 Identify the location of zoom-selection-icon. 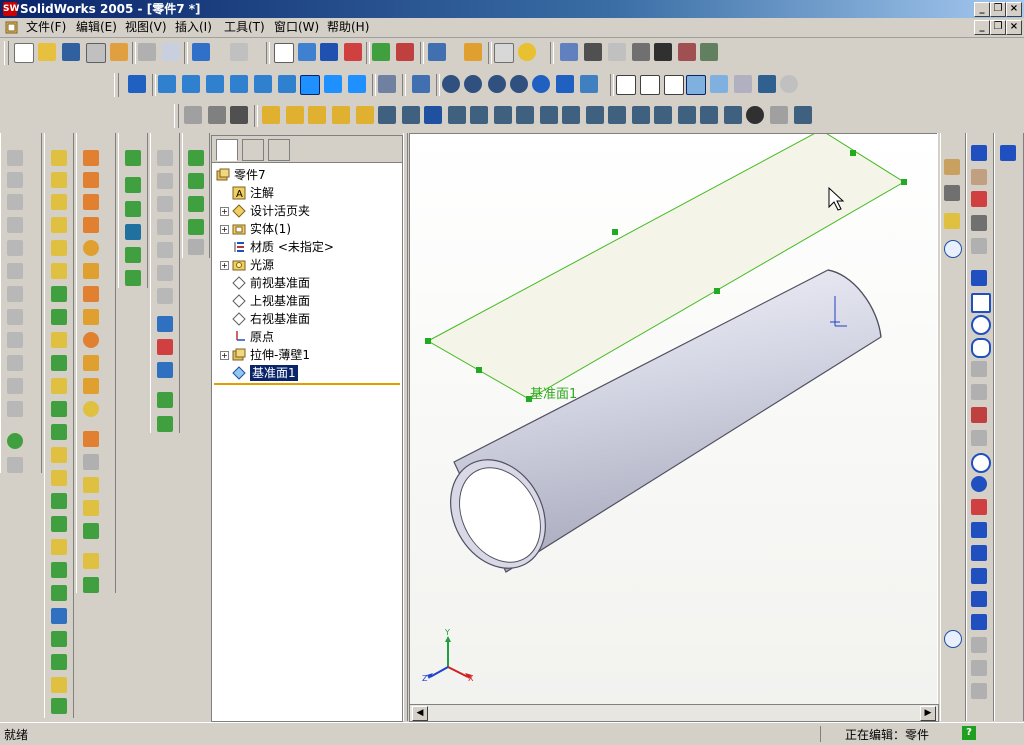
(519, 84).